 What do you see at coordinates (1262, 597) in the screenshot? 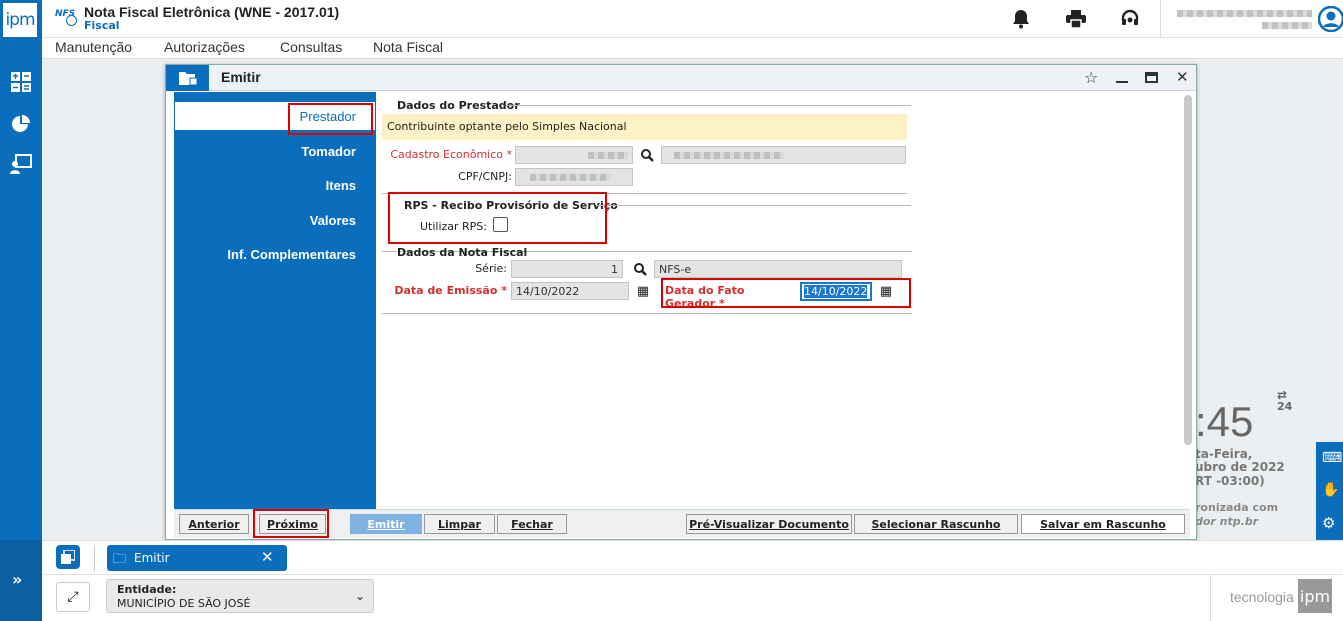
I see `brand-text: tecnologia` at bounding box center [1262, 597].